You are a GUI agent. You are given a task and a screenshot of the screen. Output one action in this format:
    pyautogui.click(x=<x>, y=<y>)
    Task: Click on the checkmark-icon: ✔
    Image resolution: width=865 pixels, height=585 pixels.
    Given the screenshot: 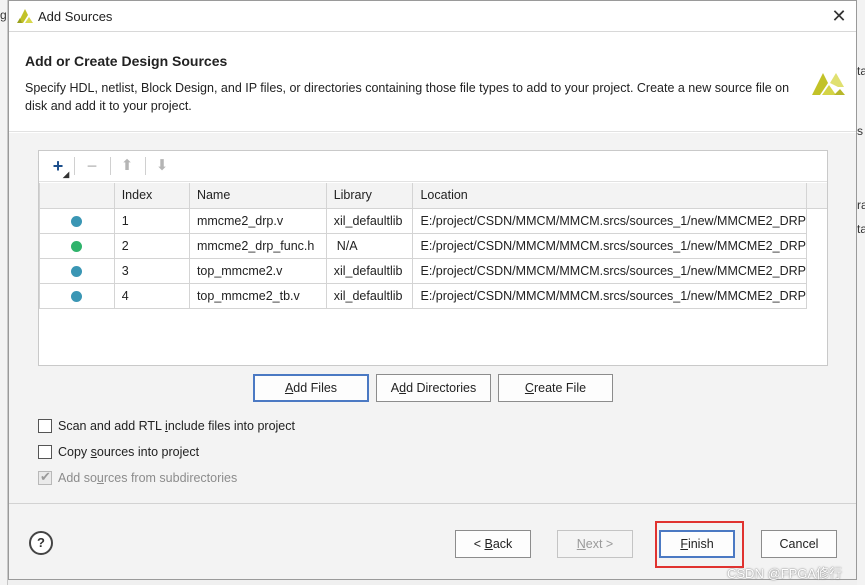 What is the action you would take?
    pyautogui.click(x=45, y=476)
    